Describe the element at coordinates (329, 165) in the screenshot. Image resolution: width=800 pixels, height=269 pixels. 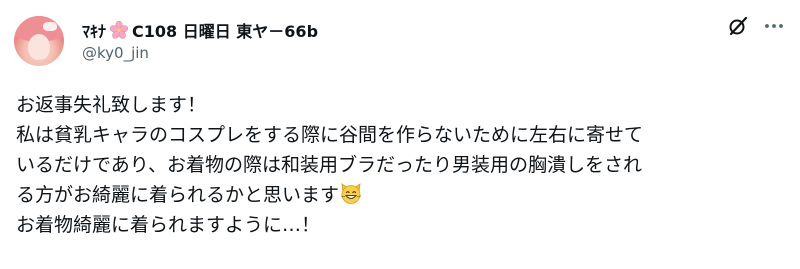
I see `post-line: いるだけであり、お着物の際は和装用ブラだったり男装用の胸潰しをされ` at that location.